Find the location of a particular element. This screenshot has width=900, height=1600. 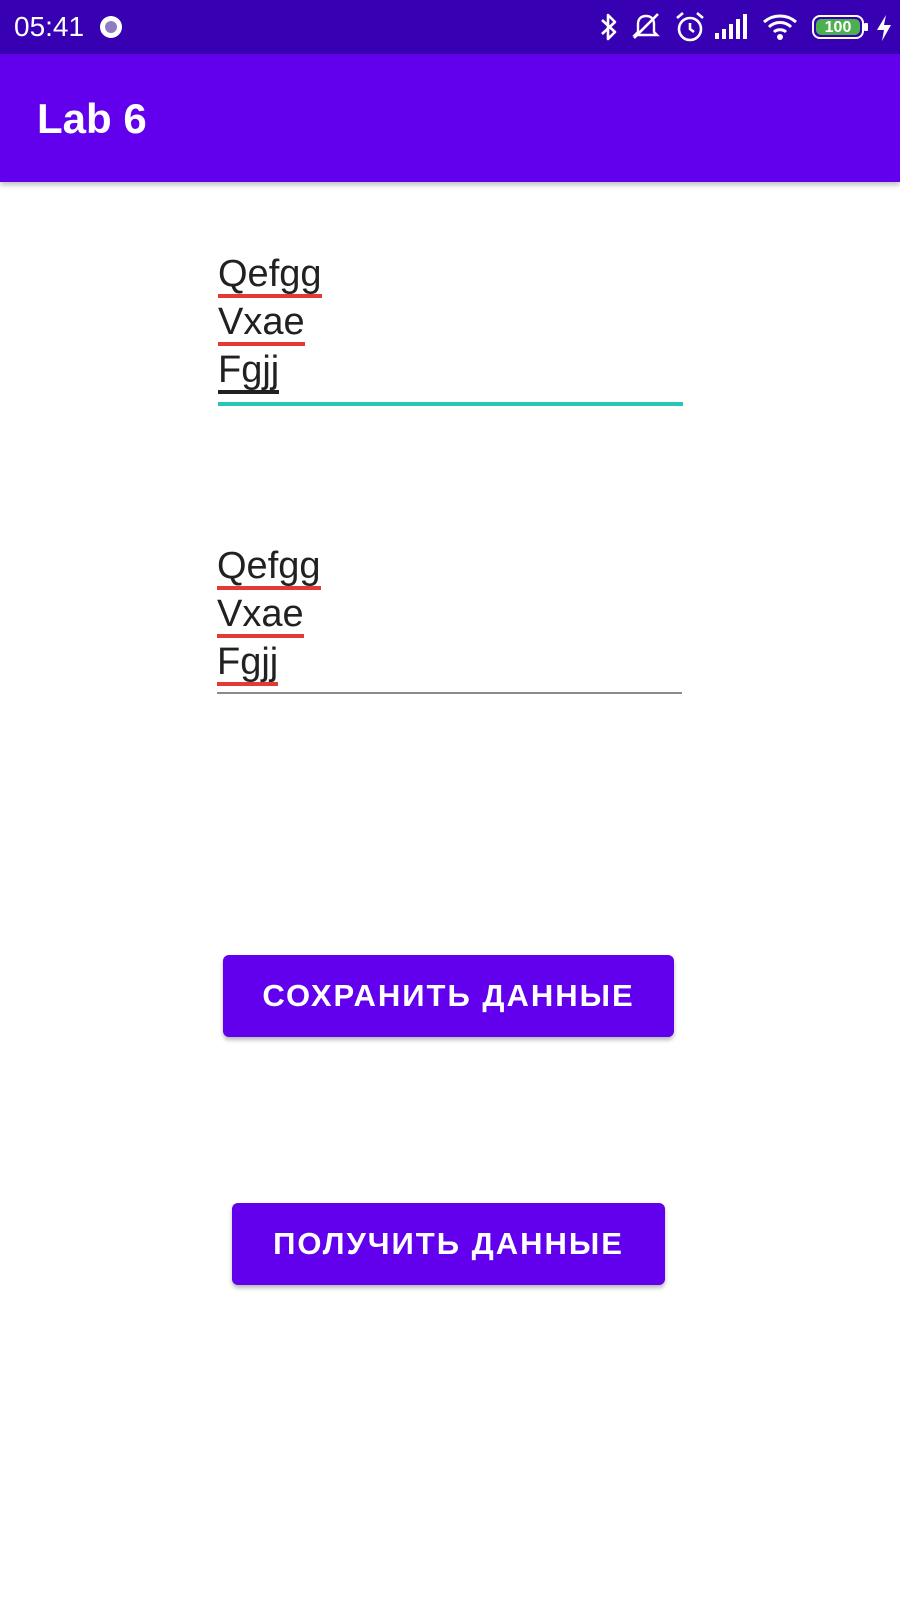

output-line-text: Fgjj is located at coordinates (248, 664).